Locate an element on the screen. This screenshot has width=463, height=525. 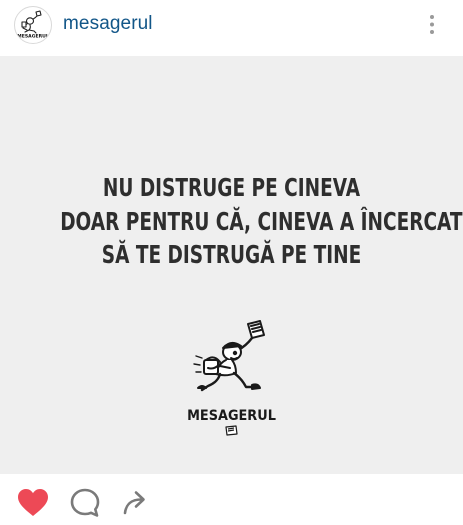
avatar: MESAGERUL is located at coordinates (33, 25).